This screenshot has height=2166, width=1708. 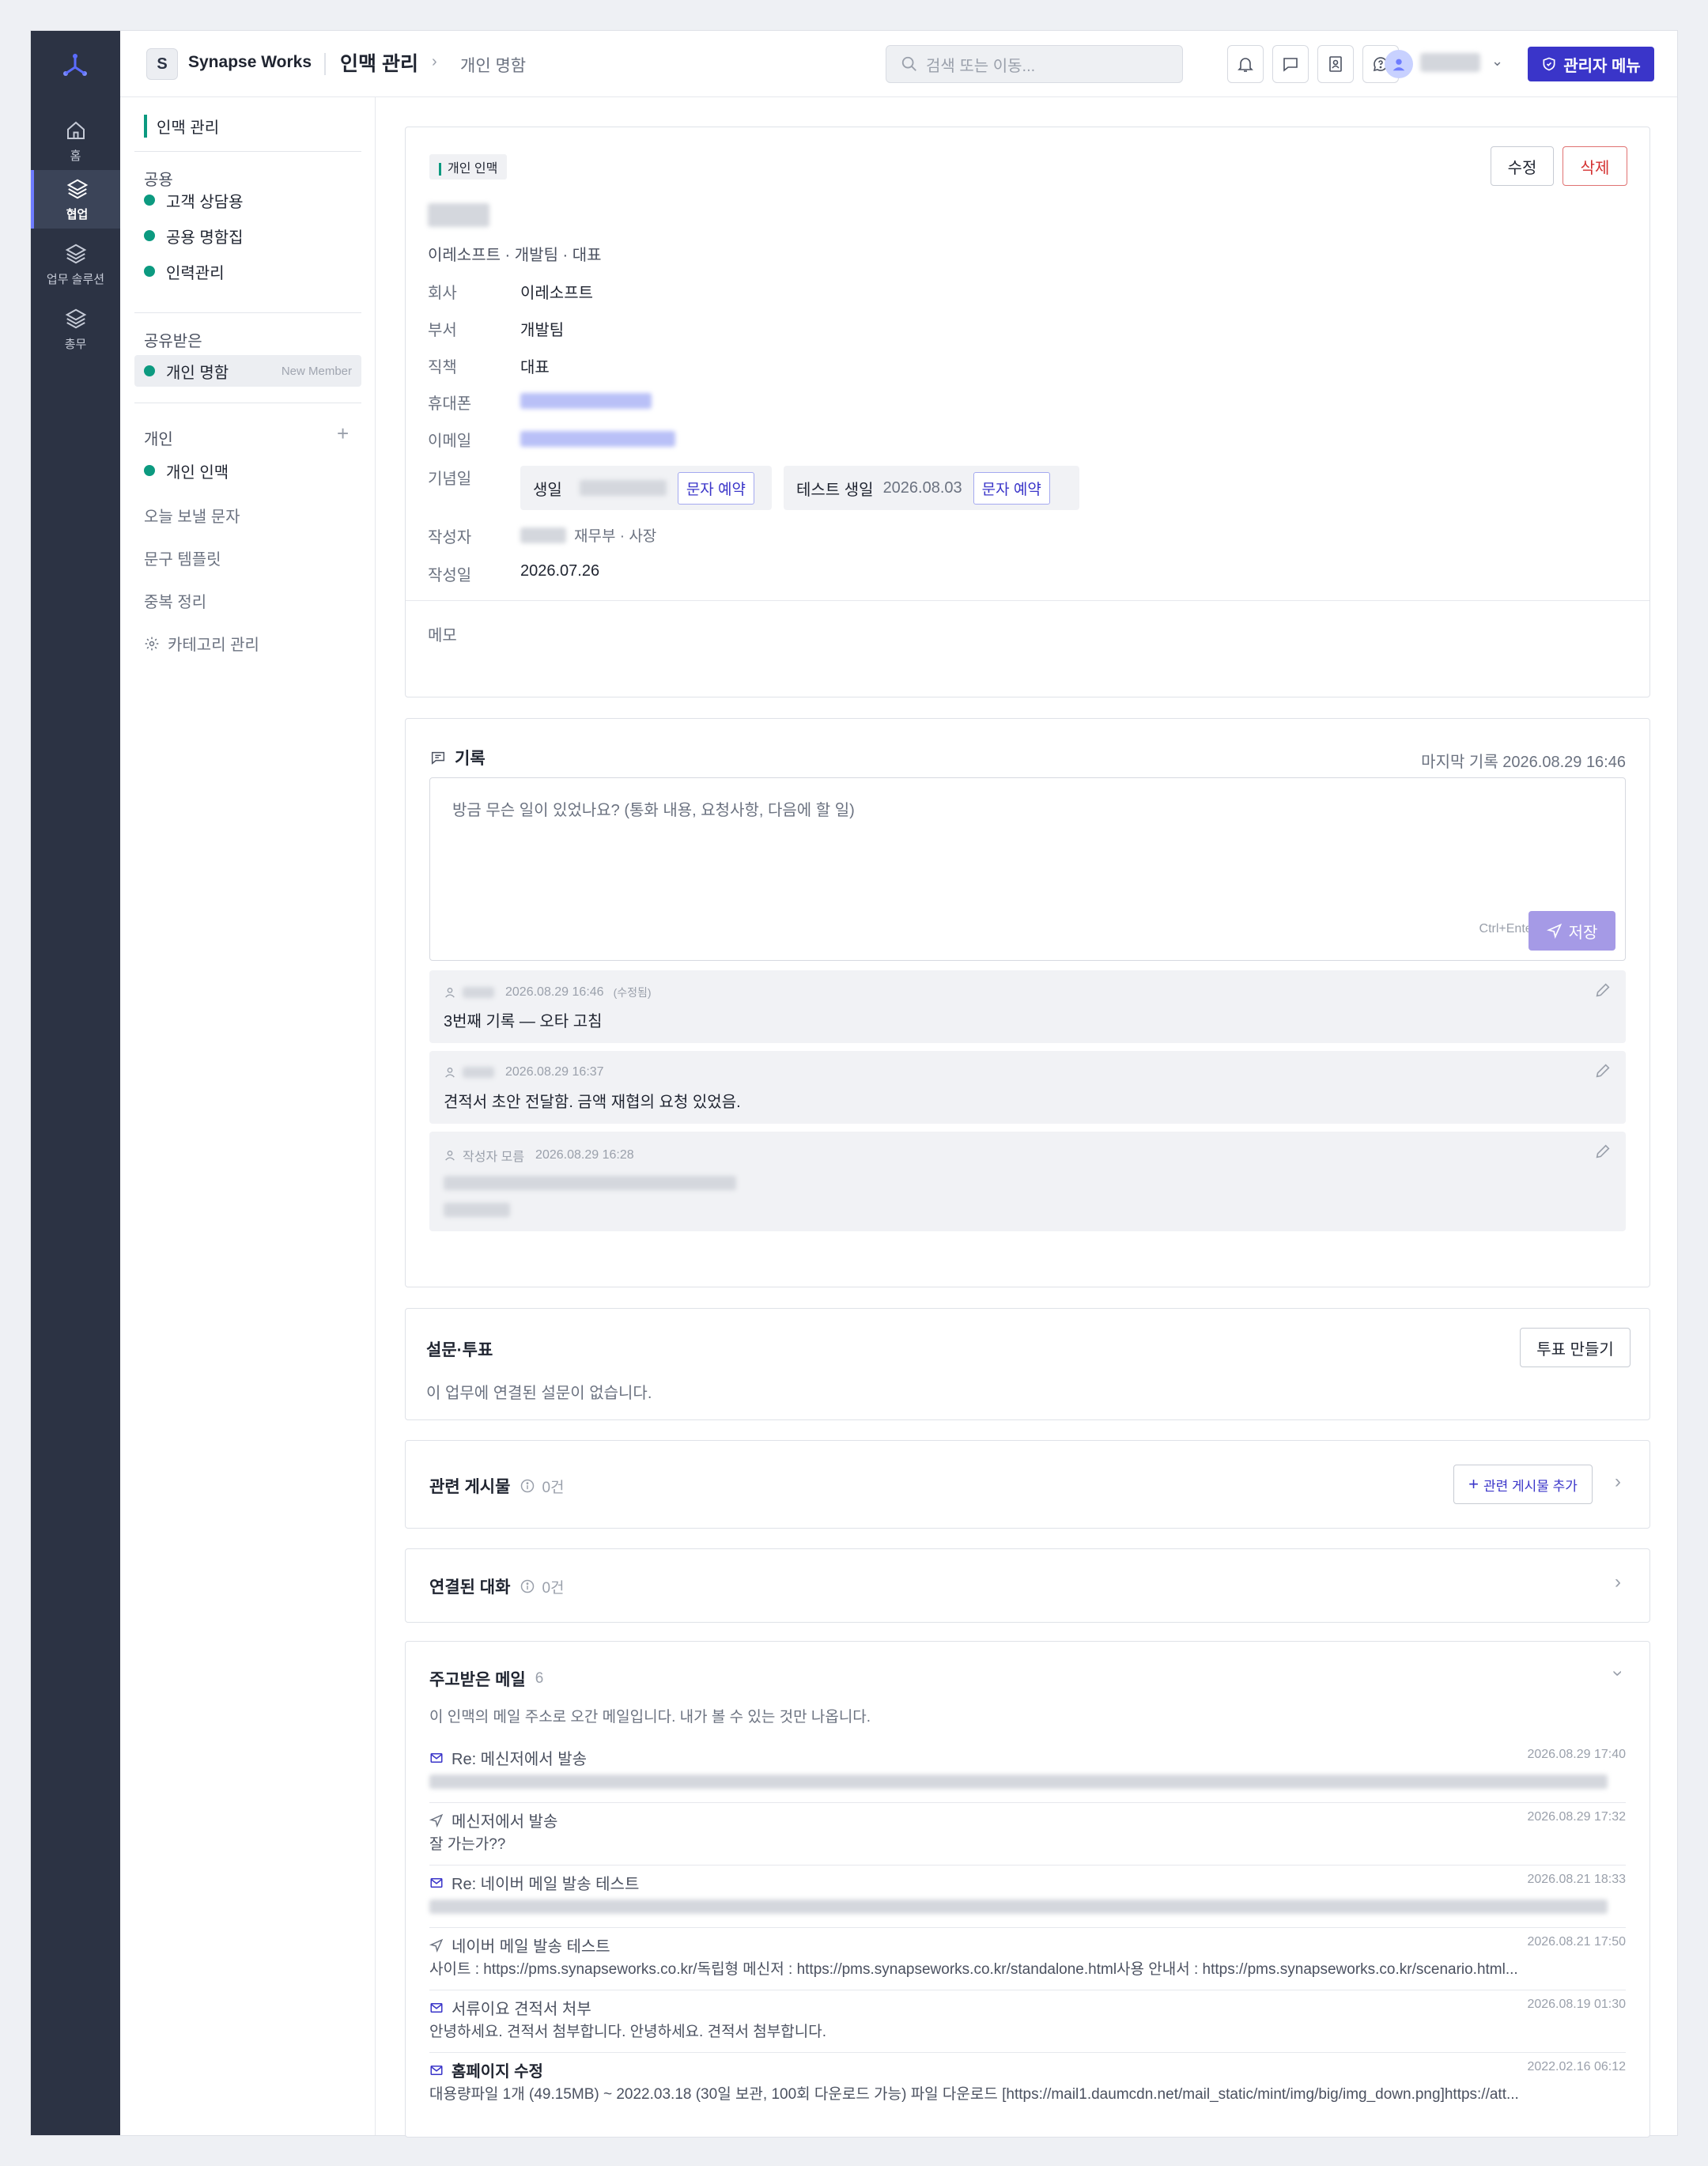 What do you see at coordinates (459, 1350) in the screenshot?
I see `survey-title: 설문·투표` at bounding box center [459, 1350].